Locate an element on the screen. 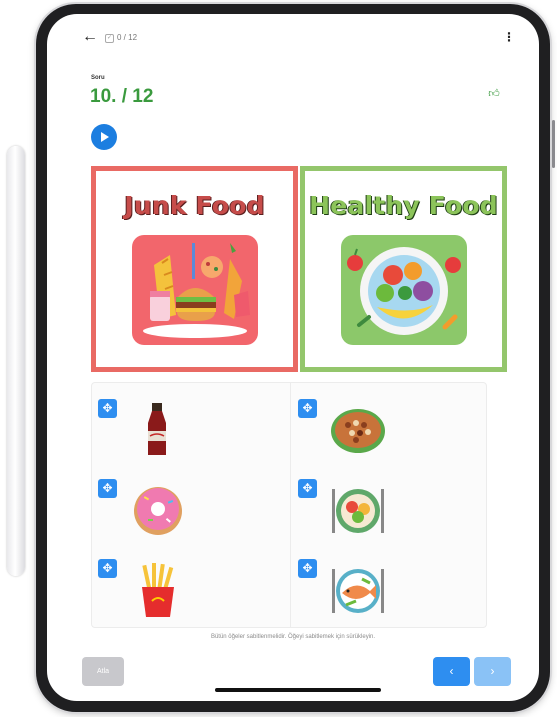 This screenshot has height=717, width=557. progress-text: 0 / 12 is located at coordinates (127, 37).